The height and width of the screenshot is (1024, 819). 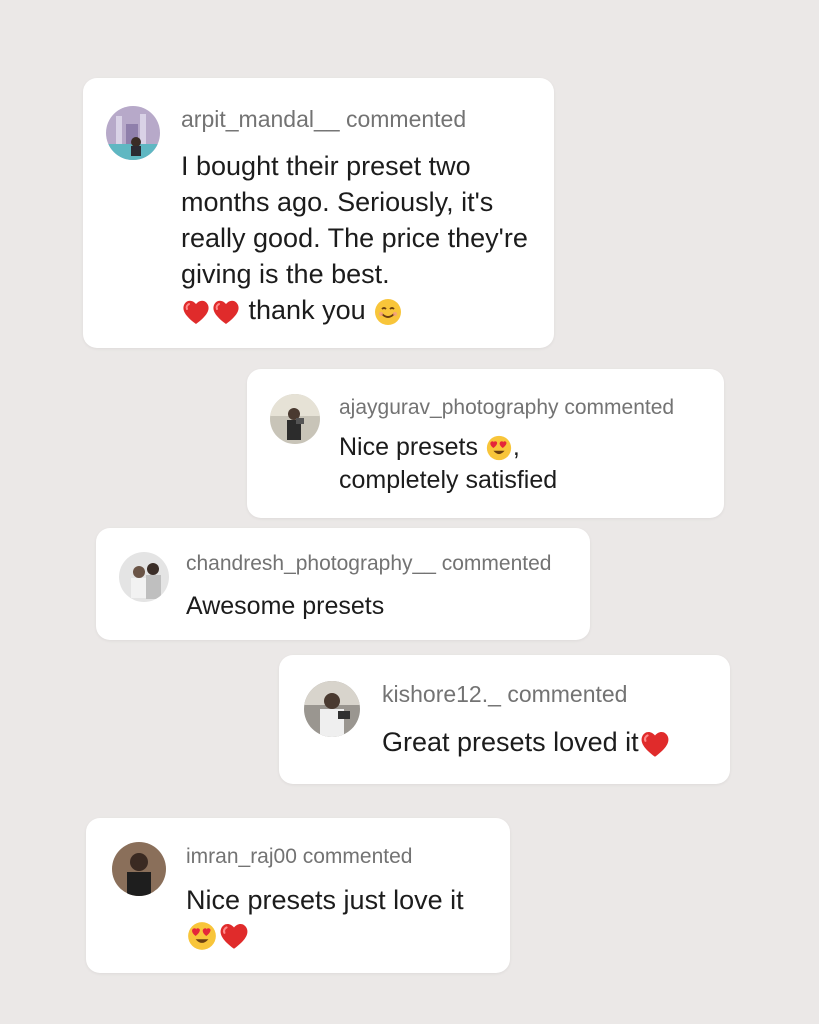 I want to click on comment-body: Nice presets, so click(x=408, y=447).